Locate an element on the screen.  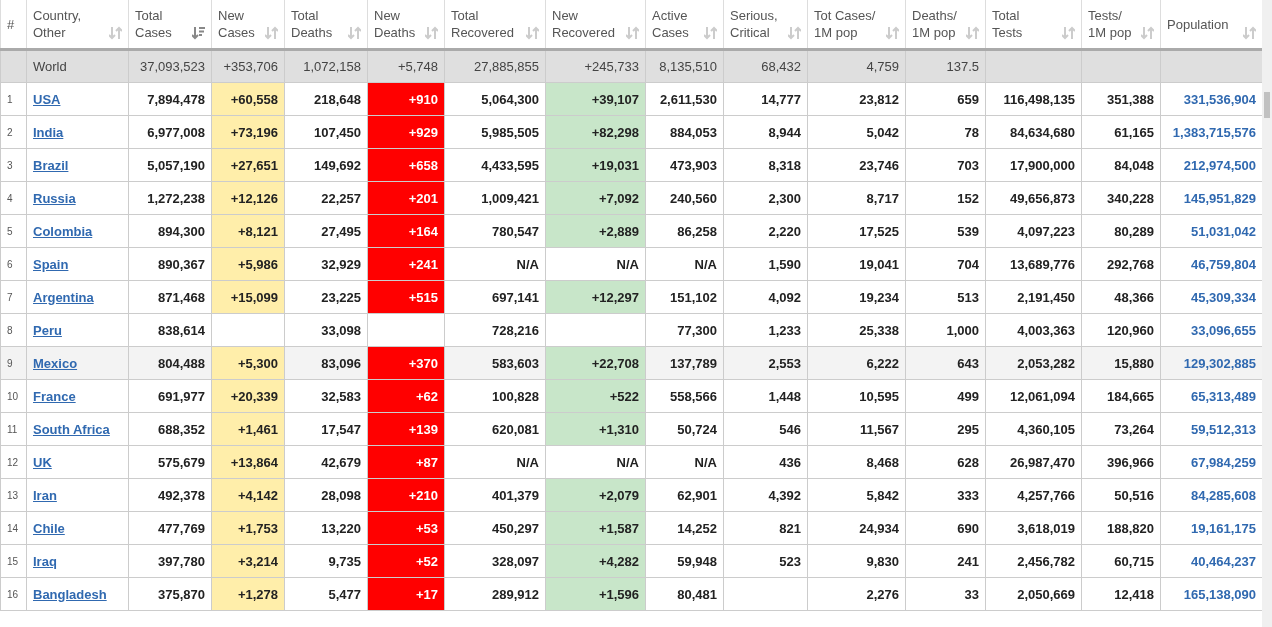
table-cell: 184,665 is located at coordinates (1121, 396).